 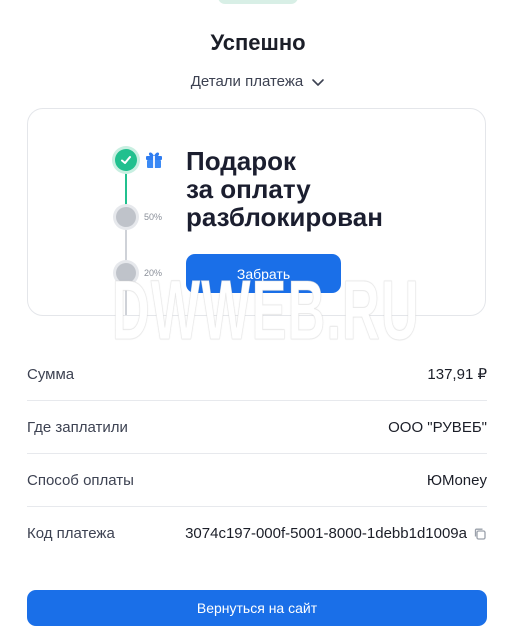 What do you see at coordinates (154, 160) in the screenshot?
I see `gift-icon` at bounding box center [154, 160].